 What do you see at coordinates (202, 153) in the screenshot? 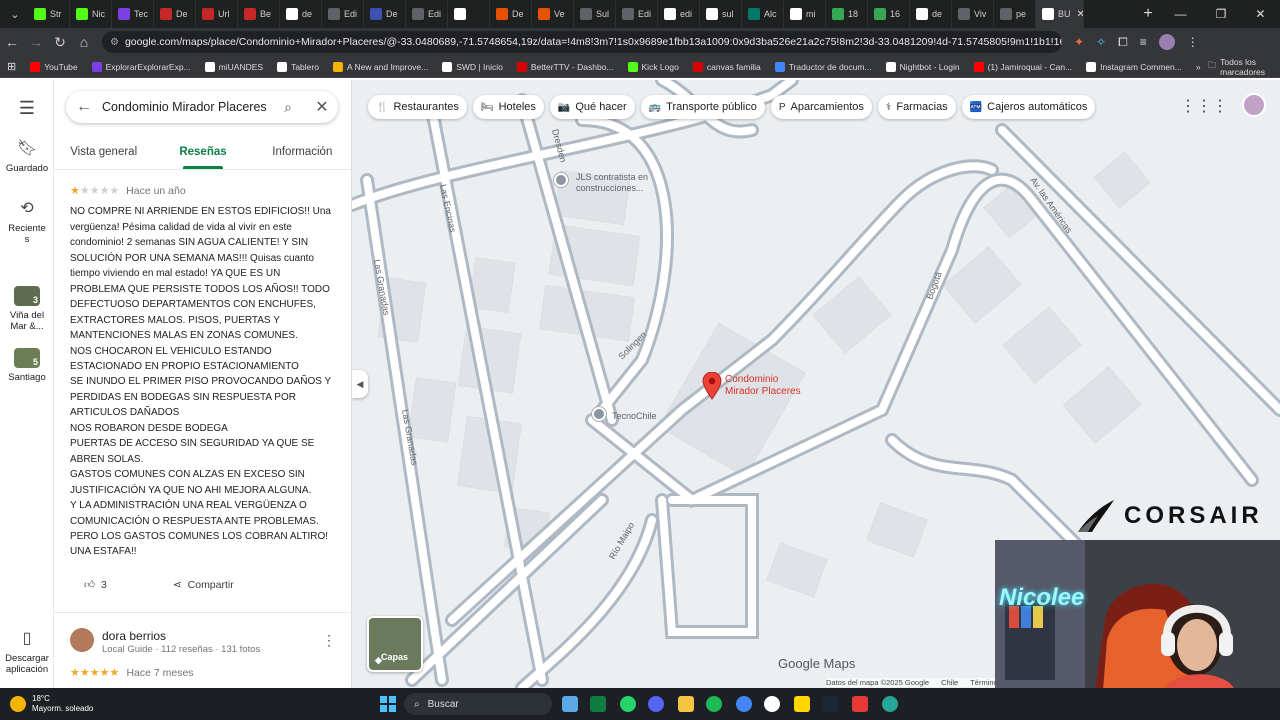
I see `tab-reviews: Reseñas` at bounding box center [202, 153].